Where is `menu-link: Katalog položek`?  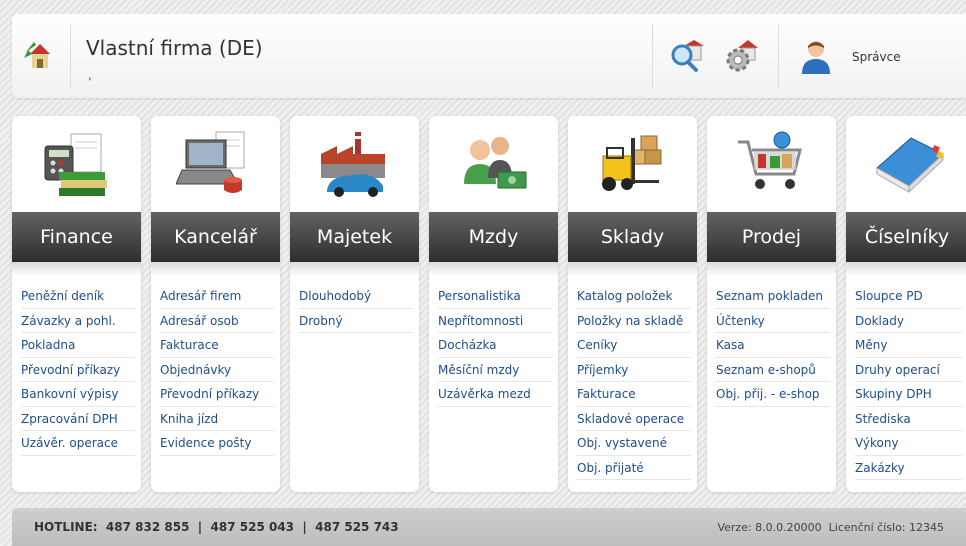 menu-link: Katalog položek is located at coordinates (634, 296).